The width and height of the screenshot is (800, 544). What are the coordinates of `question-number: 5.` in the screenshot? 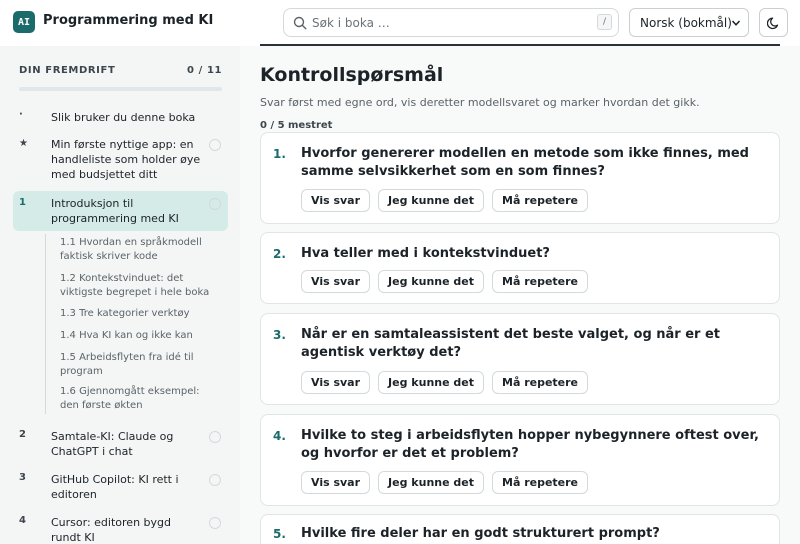 It's located at (279, 534).